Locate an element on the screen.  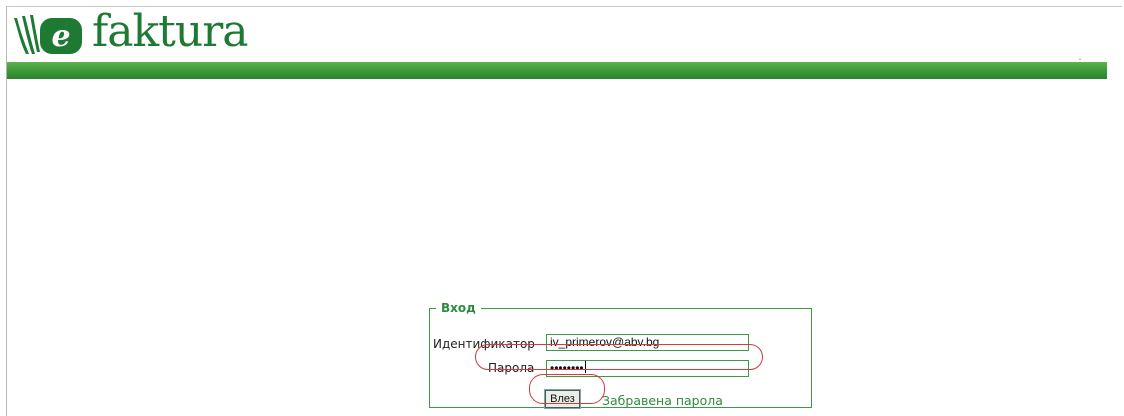
logo-wordmark: faktura is located at coordinates (170, 31).